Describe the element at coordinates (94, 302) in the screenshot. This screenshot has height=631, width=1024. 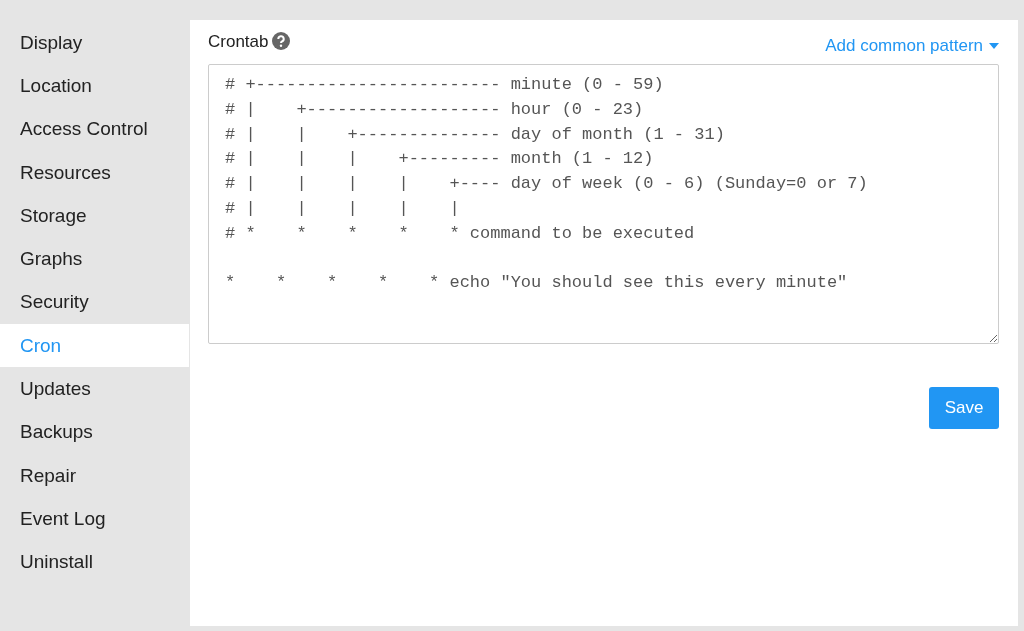
I see `sidebar-item: Security` at that location.